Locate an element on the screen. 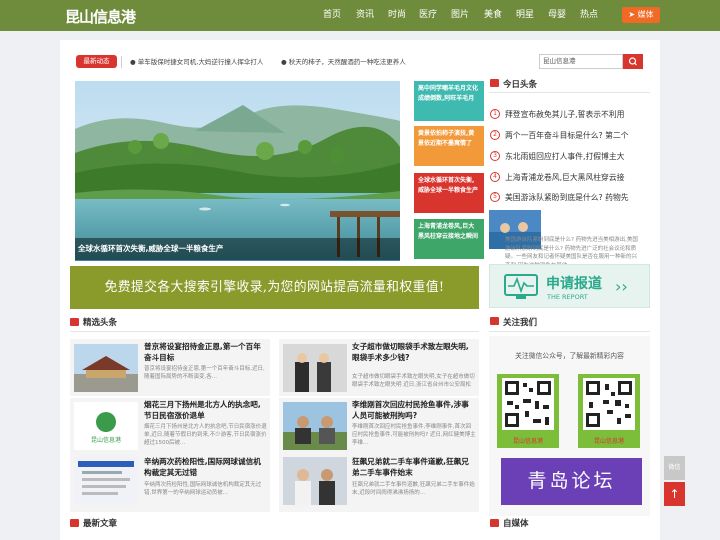 This screenshot has width=720, height=540. headline-number: 4 is located at coordinates (495, 177).